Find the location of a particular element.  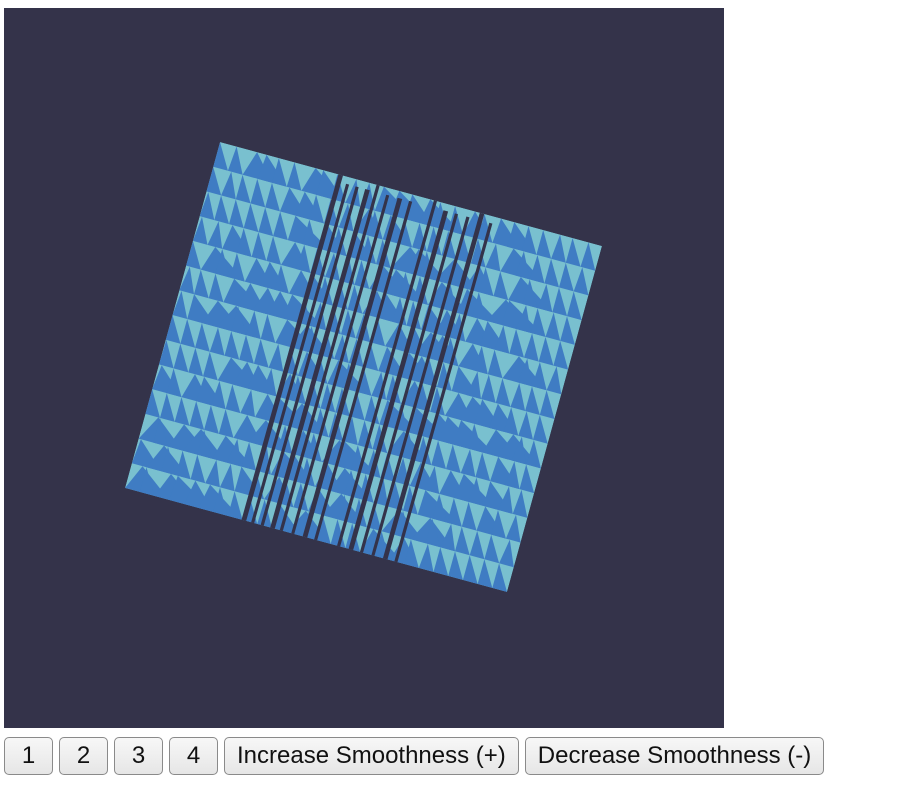

decrease-smoothness-button: Decrease Smoothness (-) is located at coordinates (674, 756).